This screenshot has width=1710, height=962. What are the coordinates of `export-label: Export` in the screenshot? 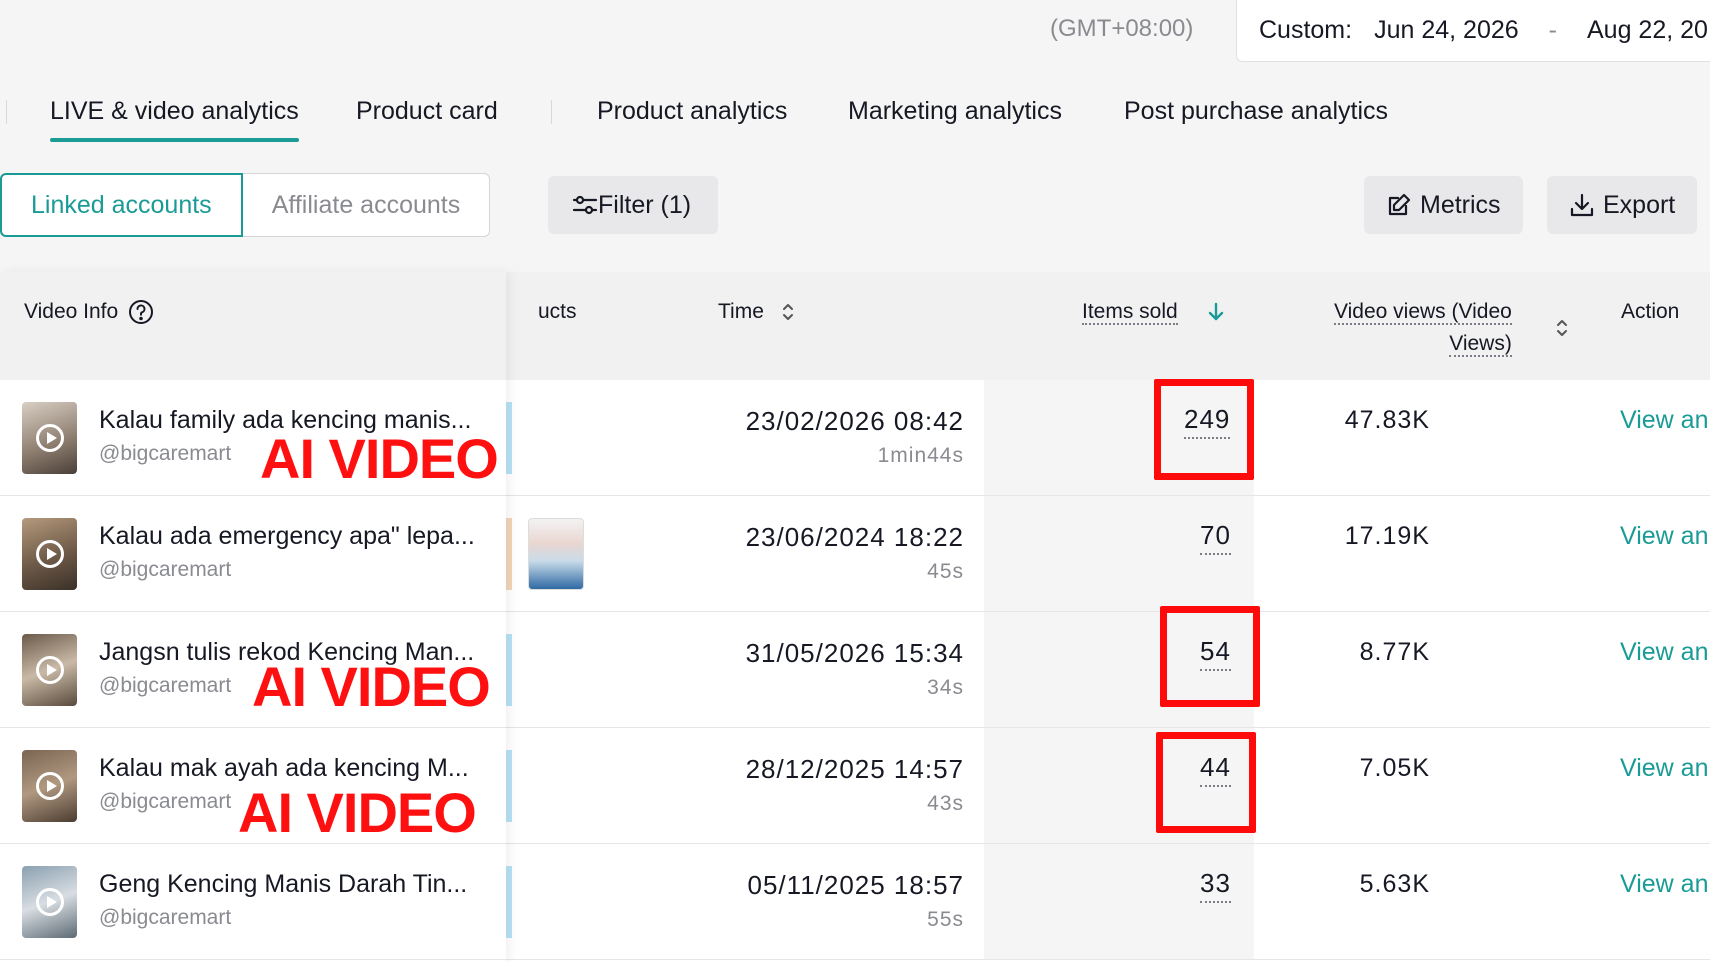 It's located at (1639, 204).